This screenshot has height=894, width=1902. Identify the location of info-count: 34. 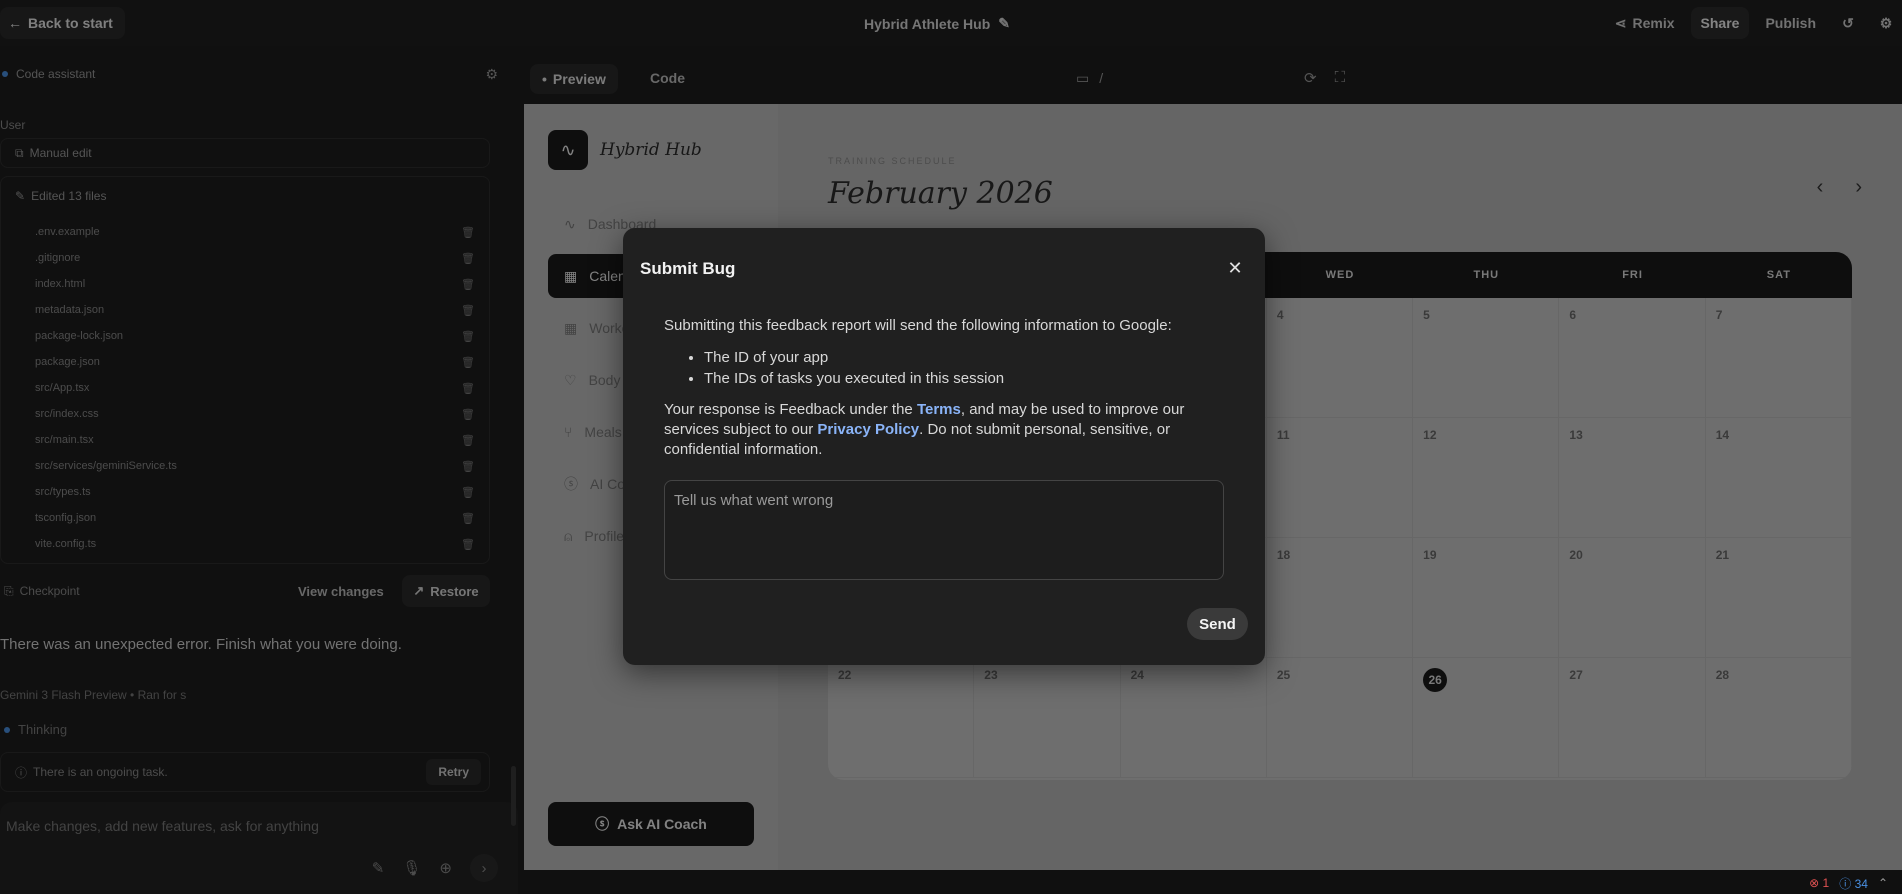
(1861, 883).